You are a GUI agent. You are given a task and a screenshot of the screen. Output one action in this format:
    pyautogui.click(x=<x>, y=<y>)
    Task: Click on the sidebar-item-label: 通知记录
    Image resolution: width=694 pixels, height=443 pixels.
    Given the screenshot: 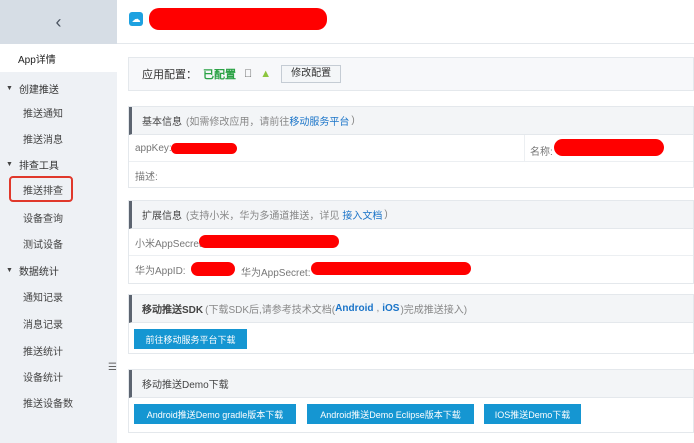 What is the action you would take?
    pyautogui.click(x=43, y=298)
    